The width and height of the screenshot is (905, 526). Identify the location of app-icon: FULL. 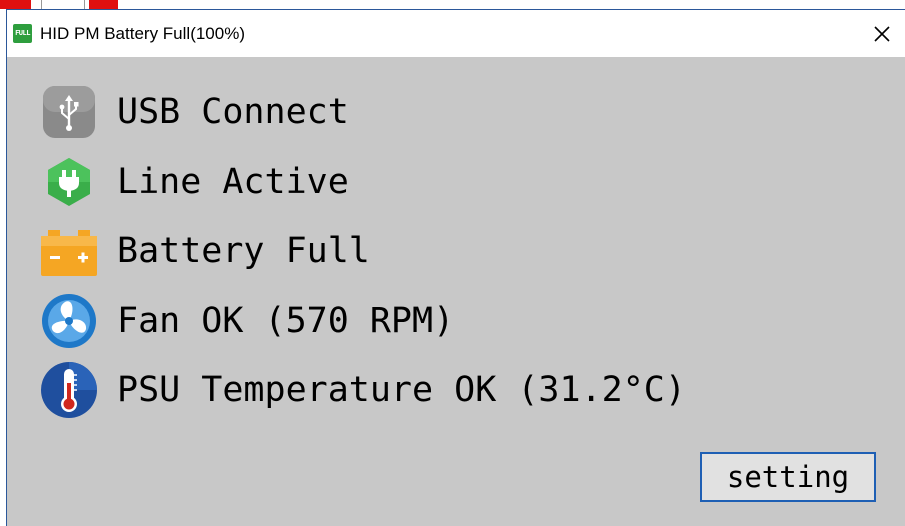
(22, 33).